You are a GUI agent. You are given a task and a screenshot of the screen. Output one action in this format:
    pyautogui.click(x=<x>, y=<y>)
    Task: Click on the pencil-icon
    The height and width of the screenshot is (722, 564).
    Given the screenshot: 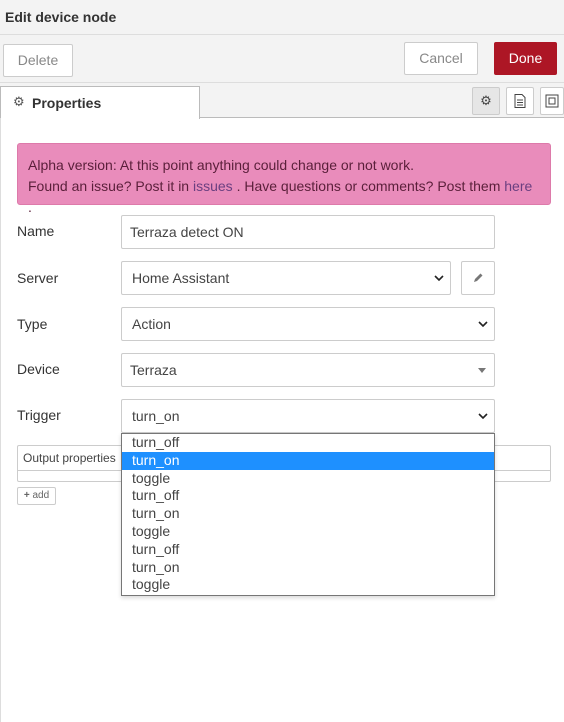 What is the action you would take?
    pyautogui.click(x=478, y=277)
    